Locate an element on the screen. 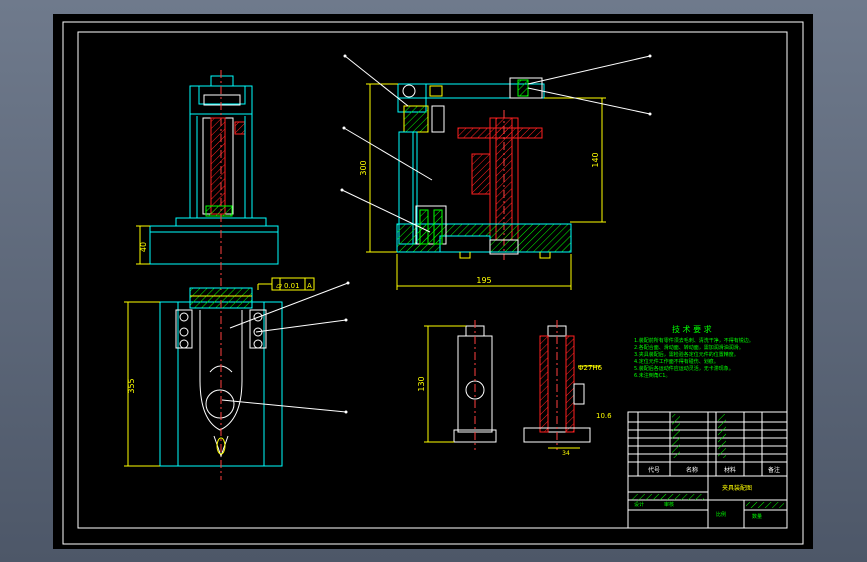 The image size is (867, 562). scale-label: 比例 is located at coordinates (721, 514).